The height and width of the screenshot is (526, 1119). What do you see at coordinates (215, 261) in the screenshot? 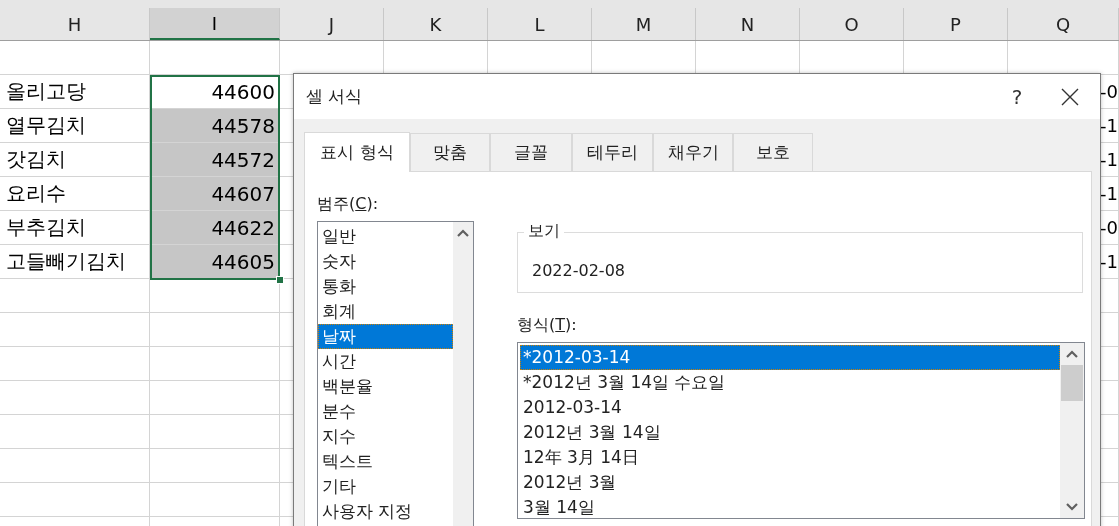
I see `table-cell: 44605` at bounding box center [215, 261].